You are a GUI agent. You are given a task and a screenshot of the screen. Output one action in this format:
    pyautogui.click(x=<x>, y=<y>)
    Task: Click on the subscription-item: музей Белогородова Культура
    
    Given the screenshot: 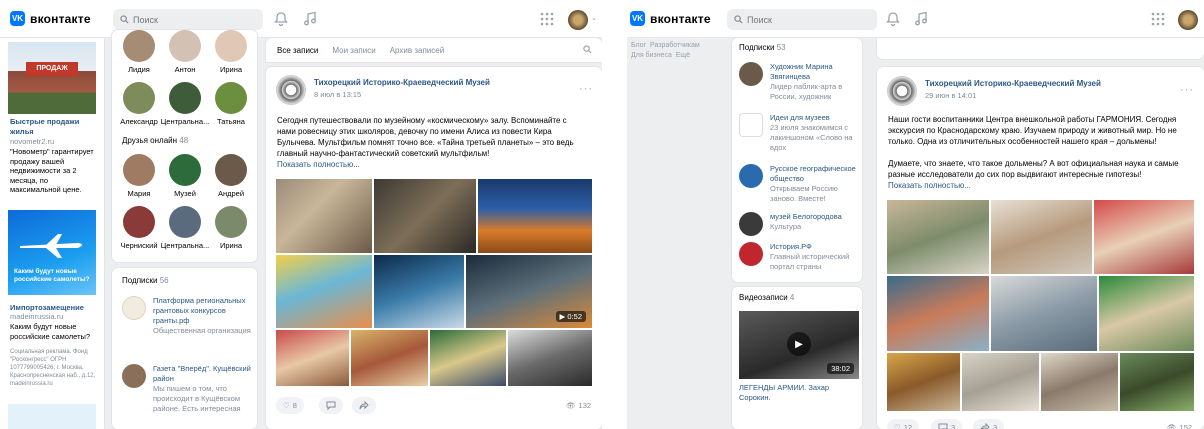 What is the action you would take?
    pyautogui.click(x=799, y=224)
    